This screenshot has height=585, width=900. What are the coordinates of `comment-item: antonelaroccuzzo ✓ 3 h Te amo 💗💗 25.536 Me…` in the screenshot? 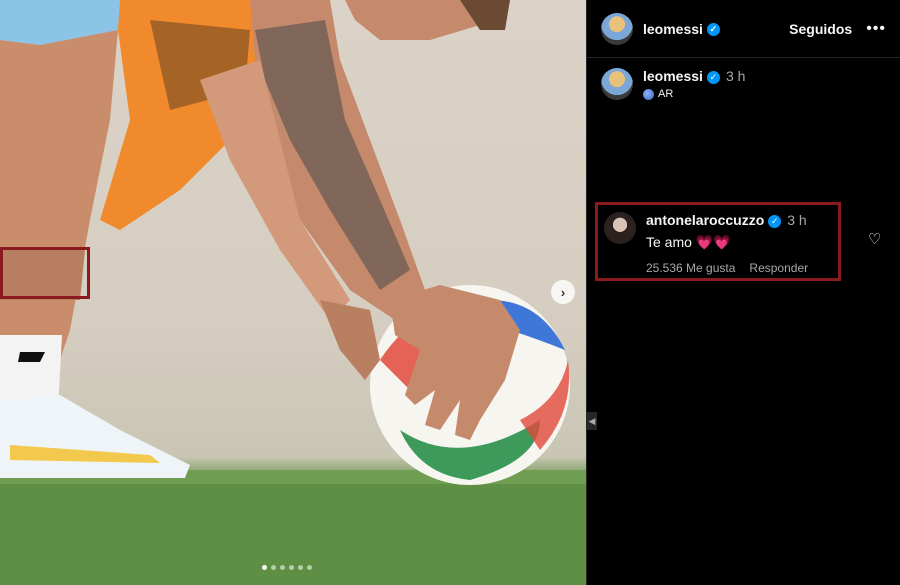 It's located at (718, 241).